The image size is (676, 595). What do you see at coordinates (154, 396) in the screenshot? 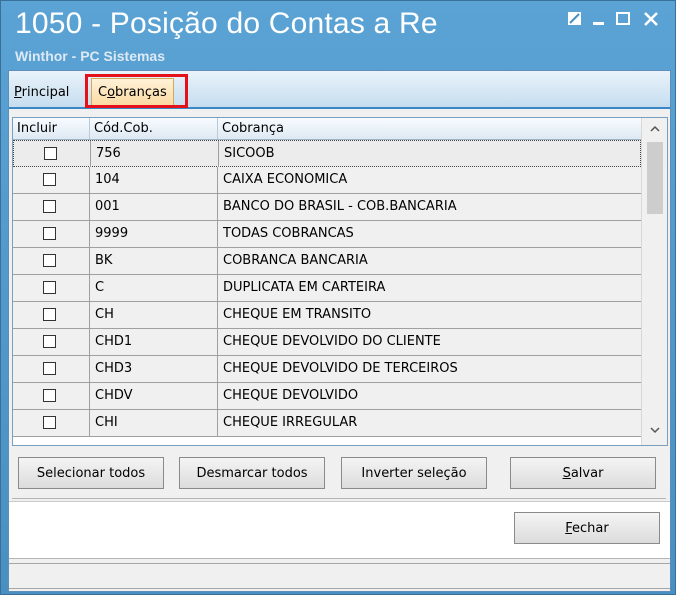
I see `cod-cob-cell: CHDV` at bounding box center [154, 396].